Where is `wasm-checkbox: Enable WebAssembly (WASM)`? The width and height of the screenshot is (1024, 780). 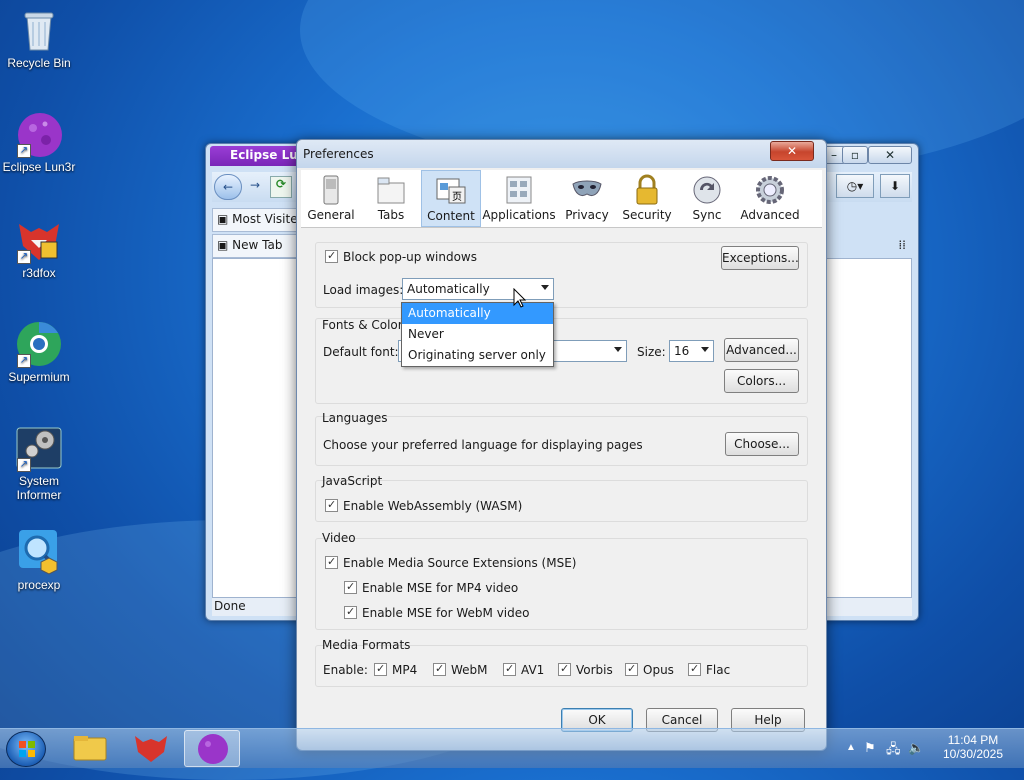
wasm-checkbox: Enable WebAssembly (WASM) is located at coordinates (424, 505).